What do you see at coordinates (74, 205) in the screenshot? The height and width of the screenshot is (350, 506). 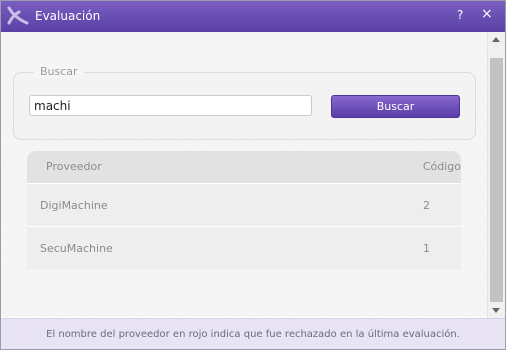 I see `provider-name-cell: DigiMachine` at bounding box center [74, 205].